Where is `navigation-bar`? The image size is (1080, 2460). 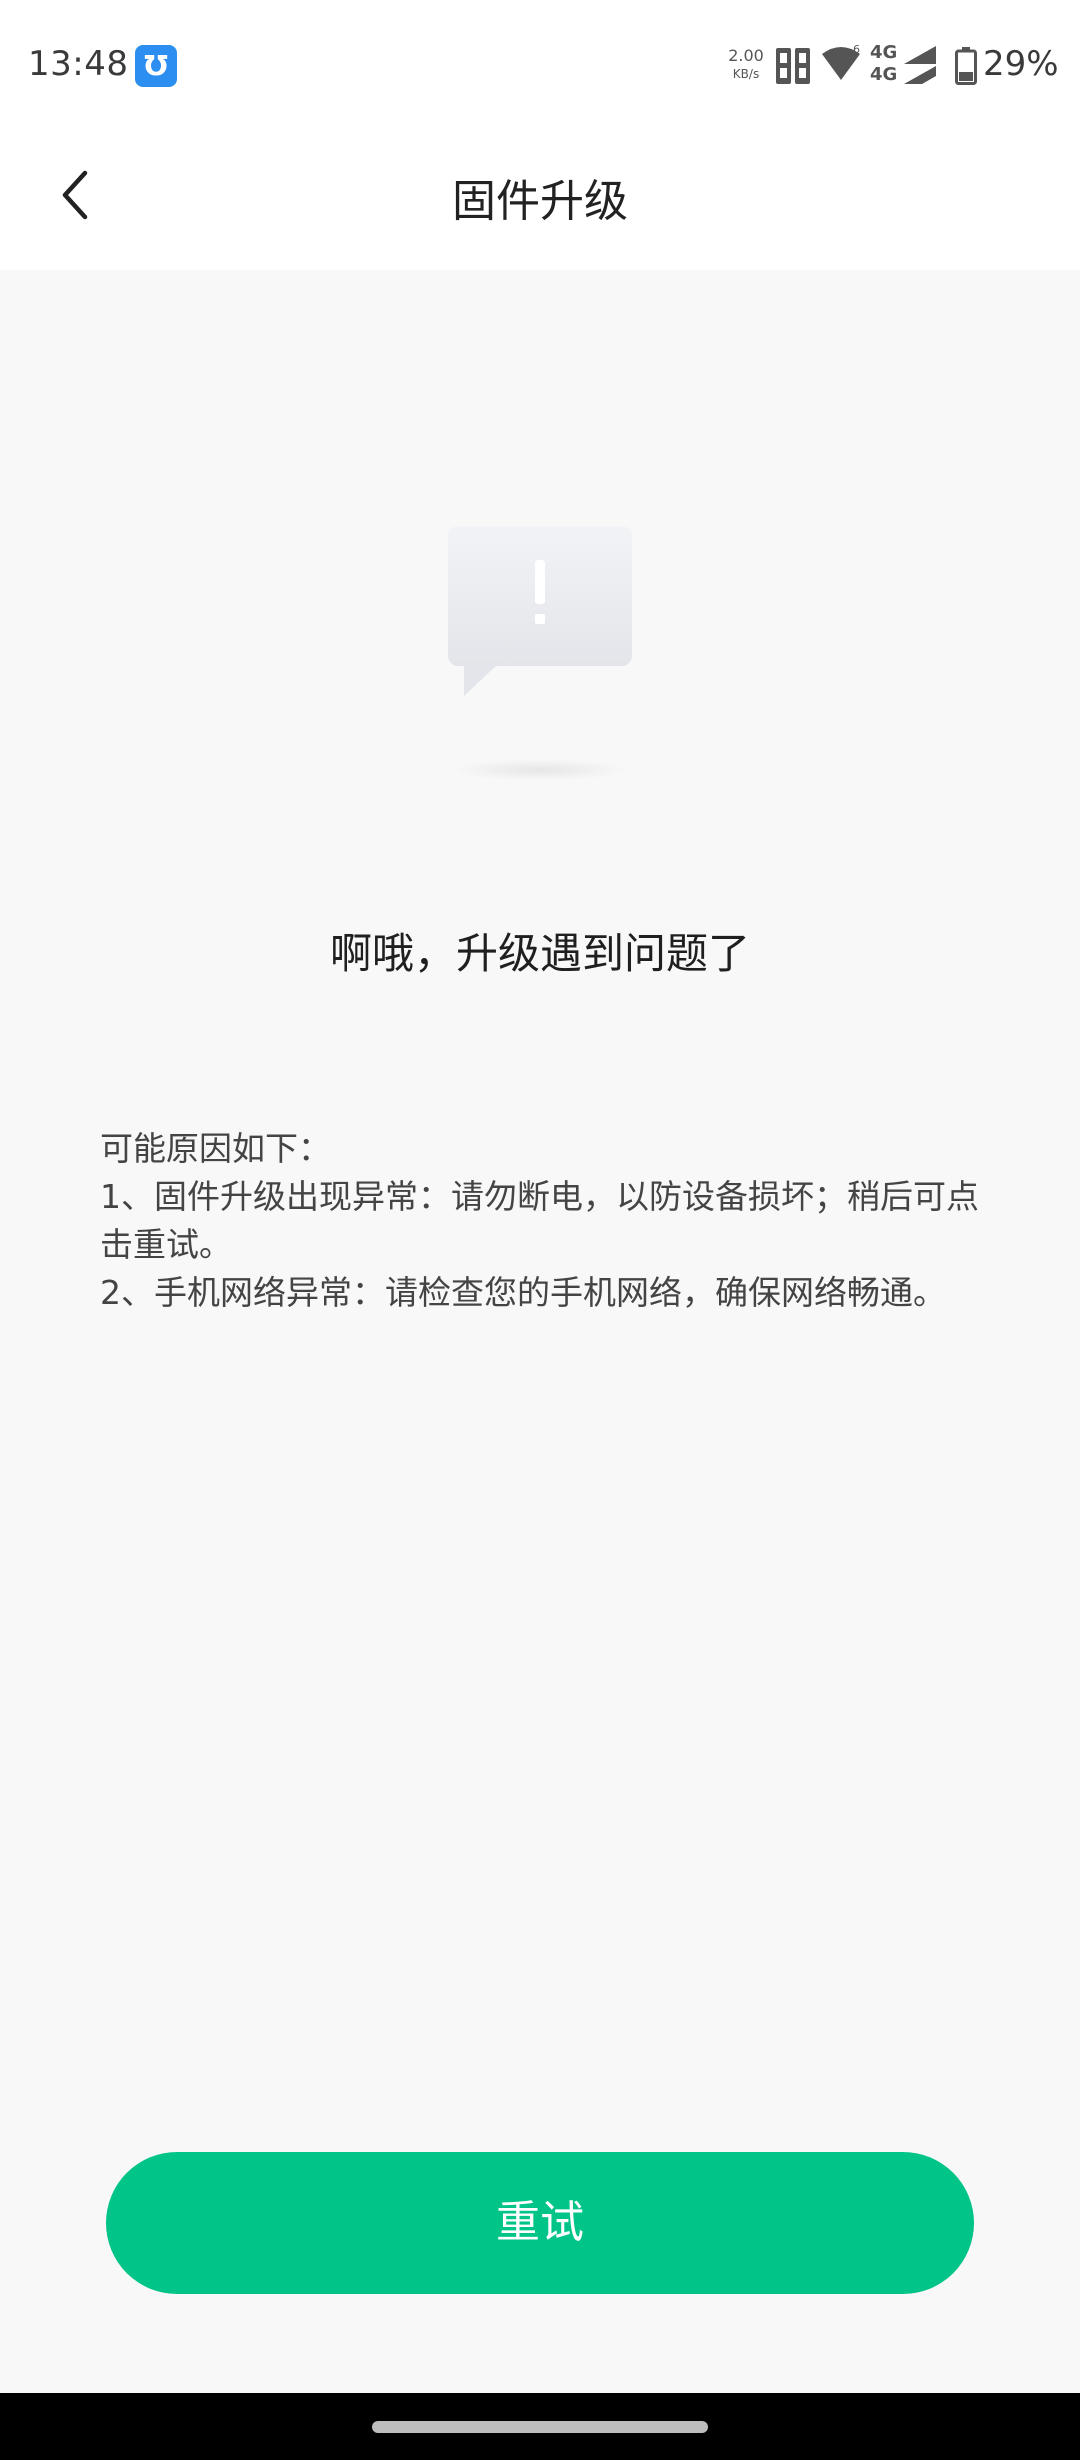 navigation-bar is located at coordinates (540, 2426).